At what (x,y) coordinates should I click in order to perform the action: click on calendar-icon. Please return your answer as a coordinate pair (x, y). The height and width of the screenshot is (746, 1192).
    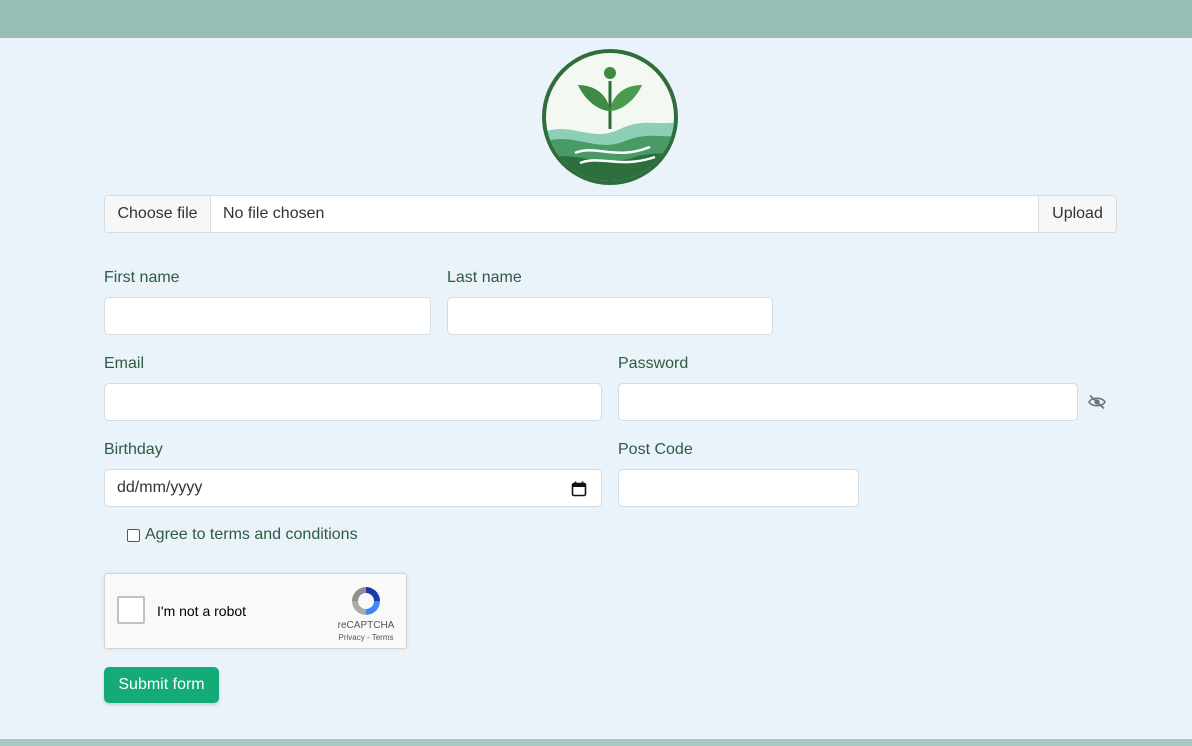
    Looking at the image, I should click on (579, 489).